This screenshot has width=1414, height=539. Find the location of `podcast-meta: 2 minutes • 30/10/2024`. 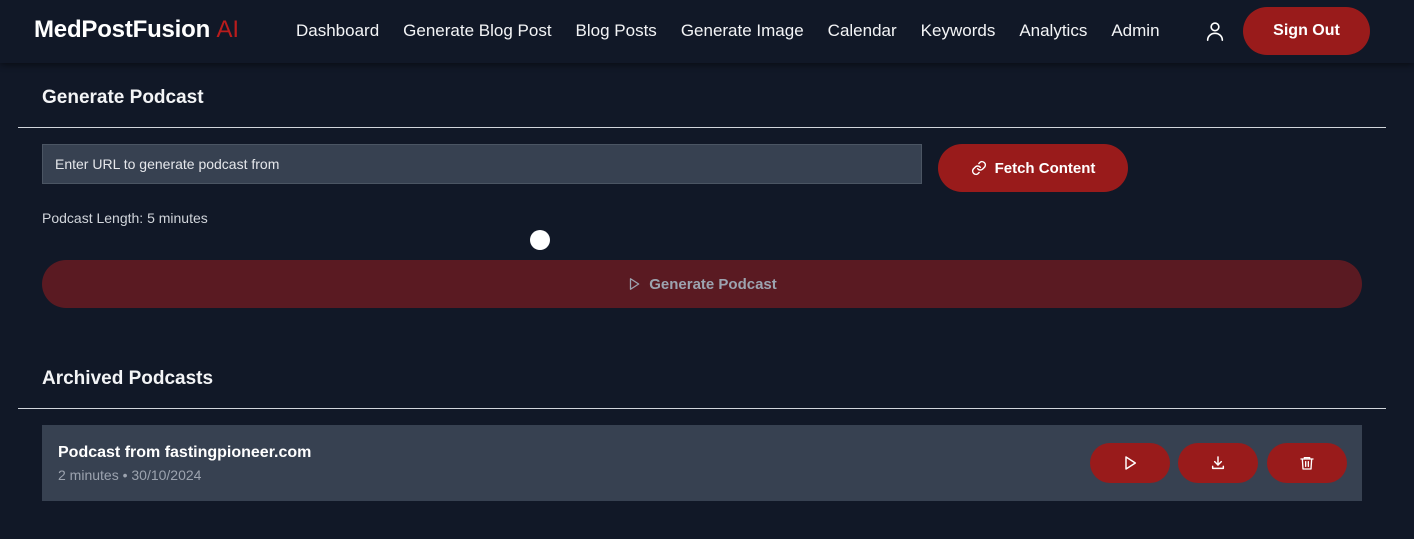

podcast-meta: 2 minutes • 30/10/2024 is located at coordinates (130, 475).